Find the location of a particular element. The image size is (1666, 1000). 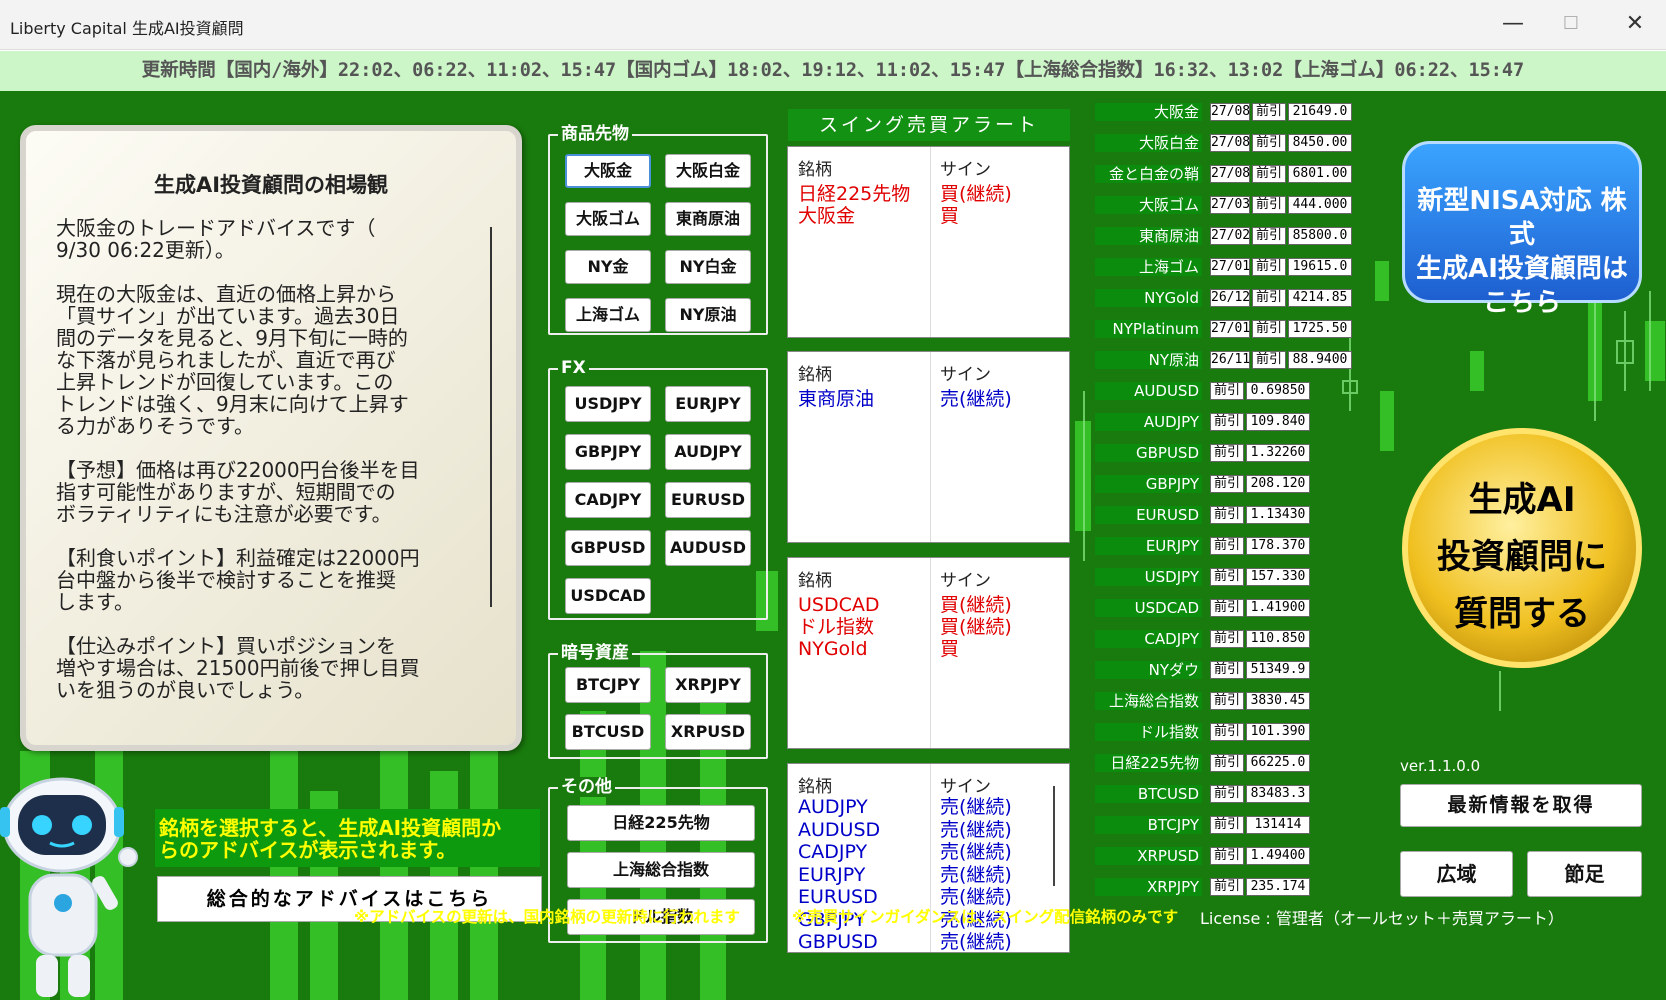

signal-row: AUDUSD 売(継続) is located at coordinates (928, 830).